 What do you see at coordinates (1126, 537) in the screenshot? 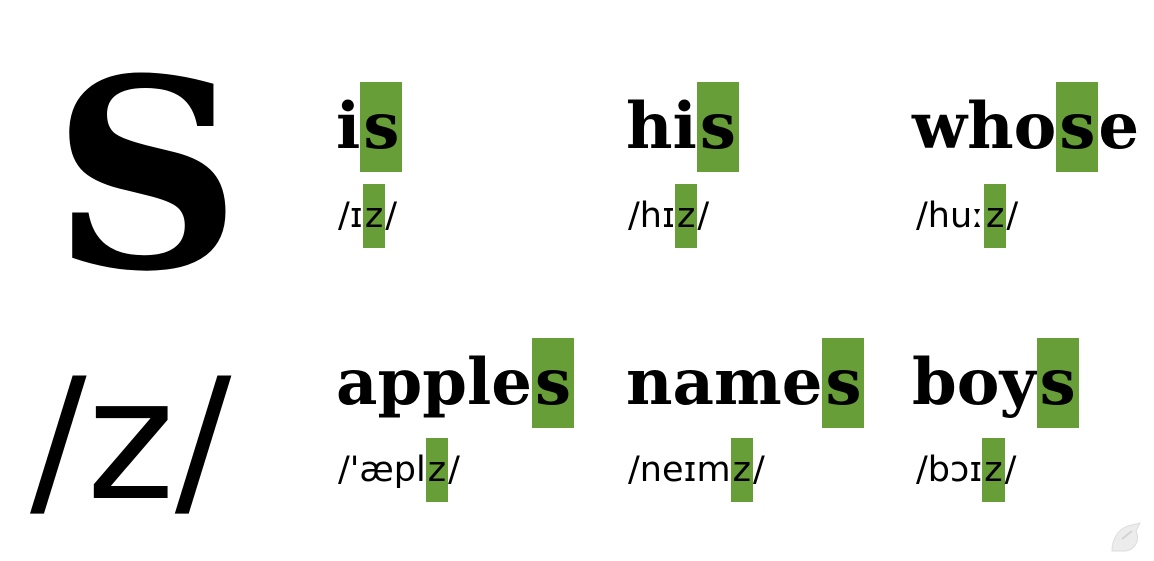
I see `watermark-icon` at bounding box center [1126, 537].